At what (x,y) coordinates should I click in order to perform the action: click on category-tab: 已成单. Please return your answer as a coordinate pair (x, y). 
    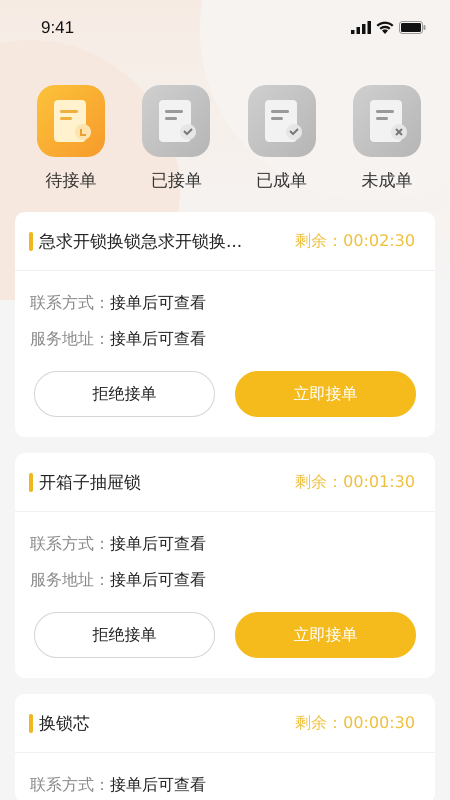
    Looking at the image, I should click on (282, 138).